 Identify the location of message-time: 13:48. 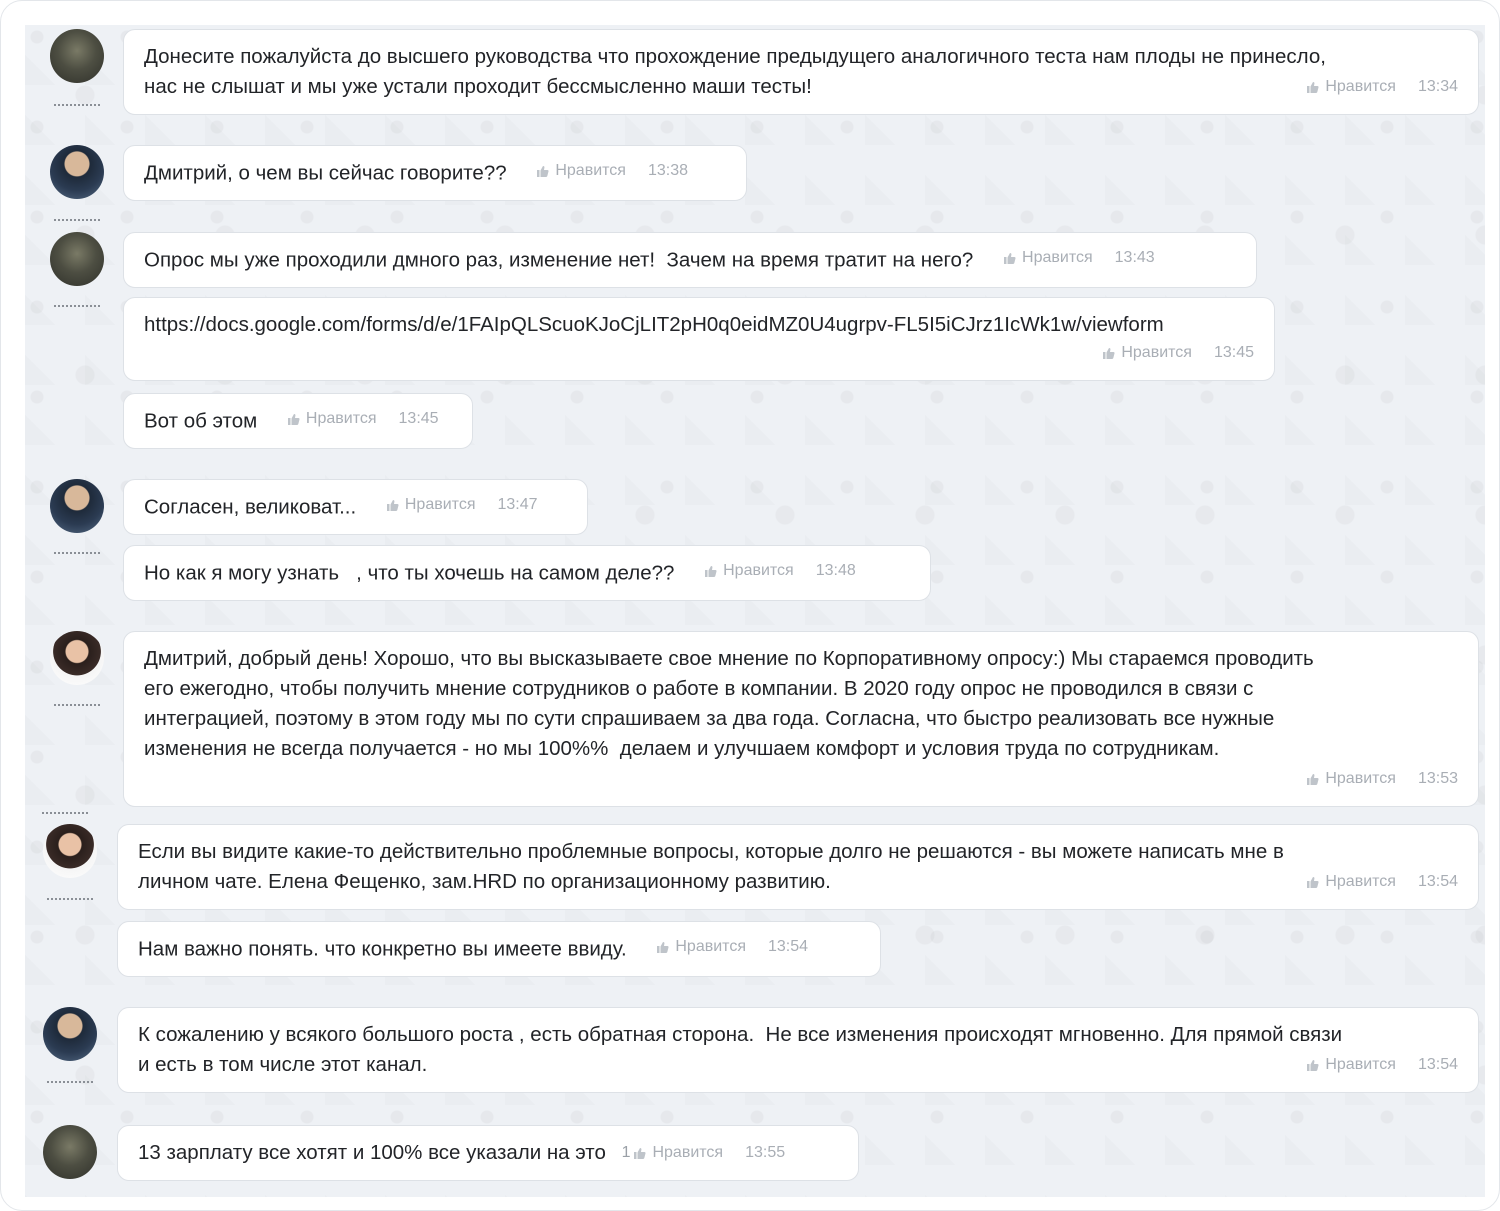
(835, 570).